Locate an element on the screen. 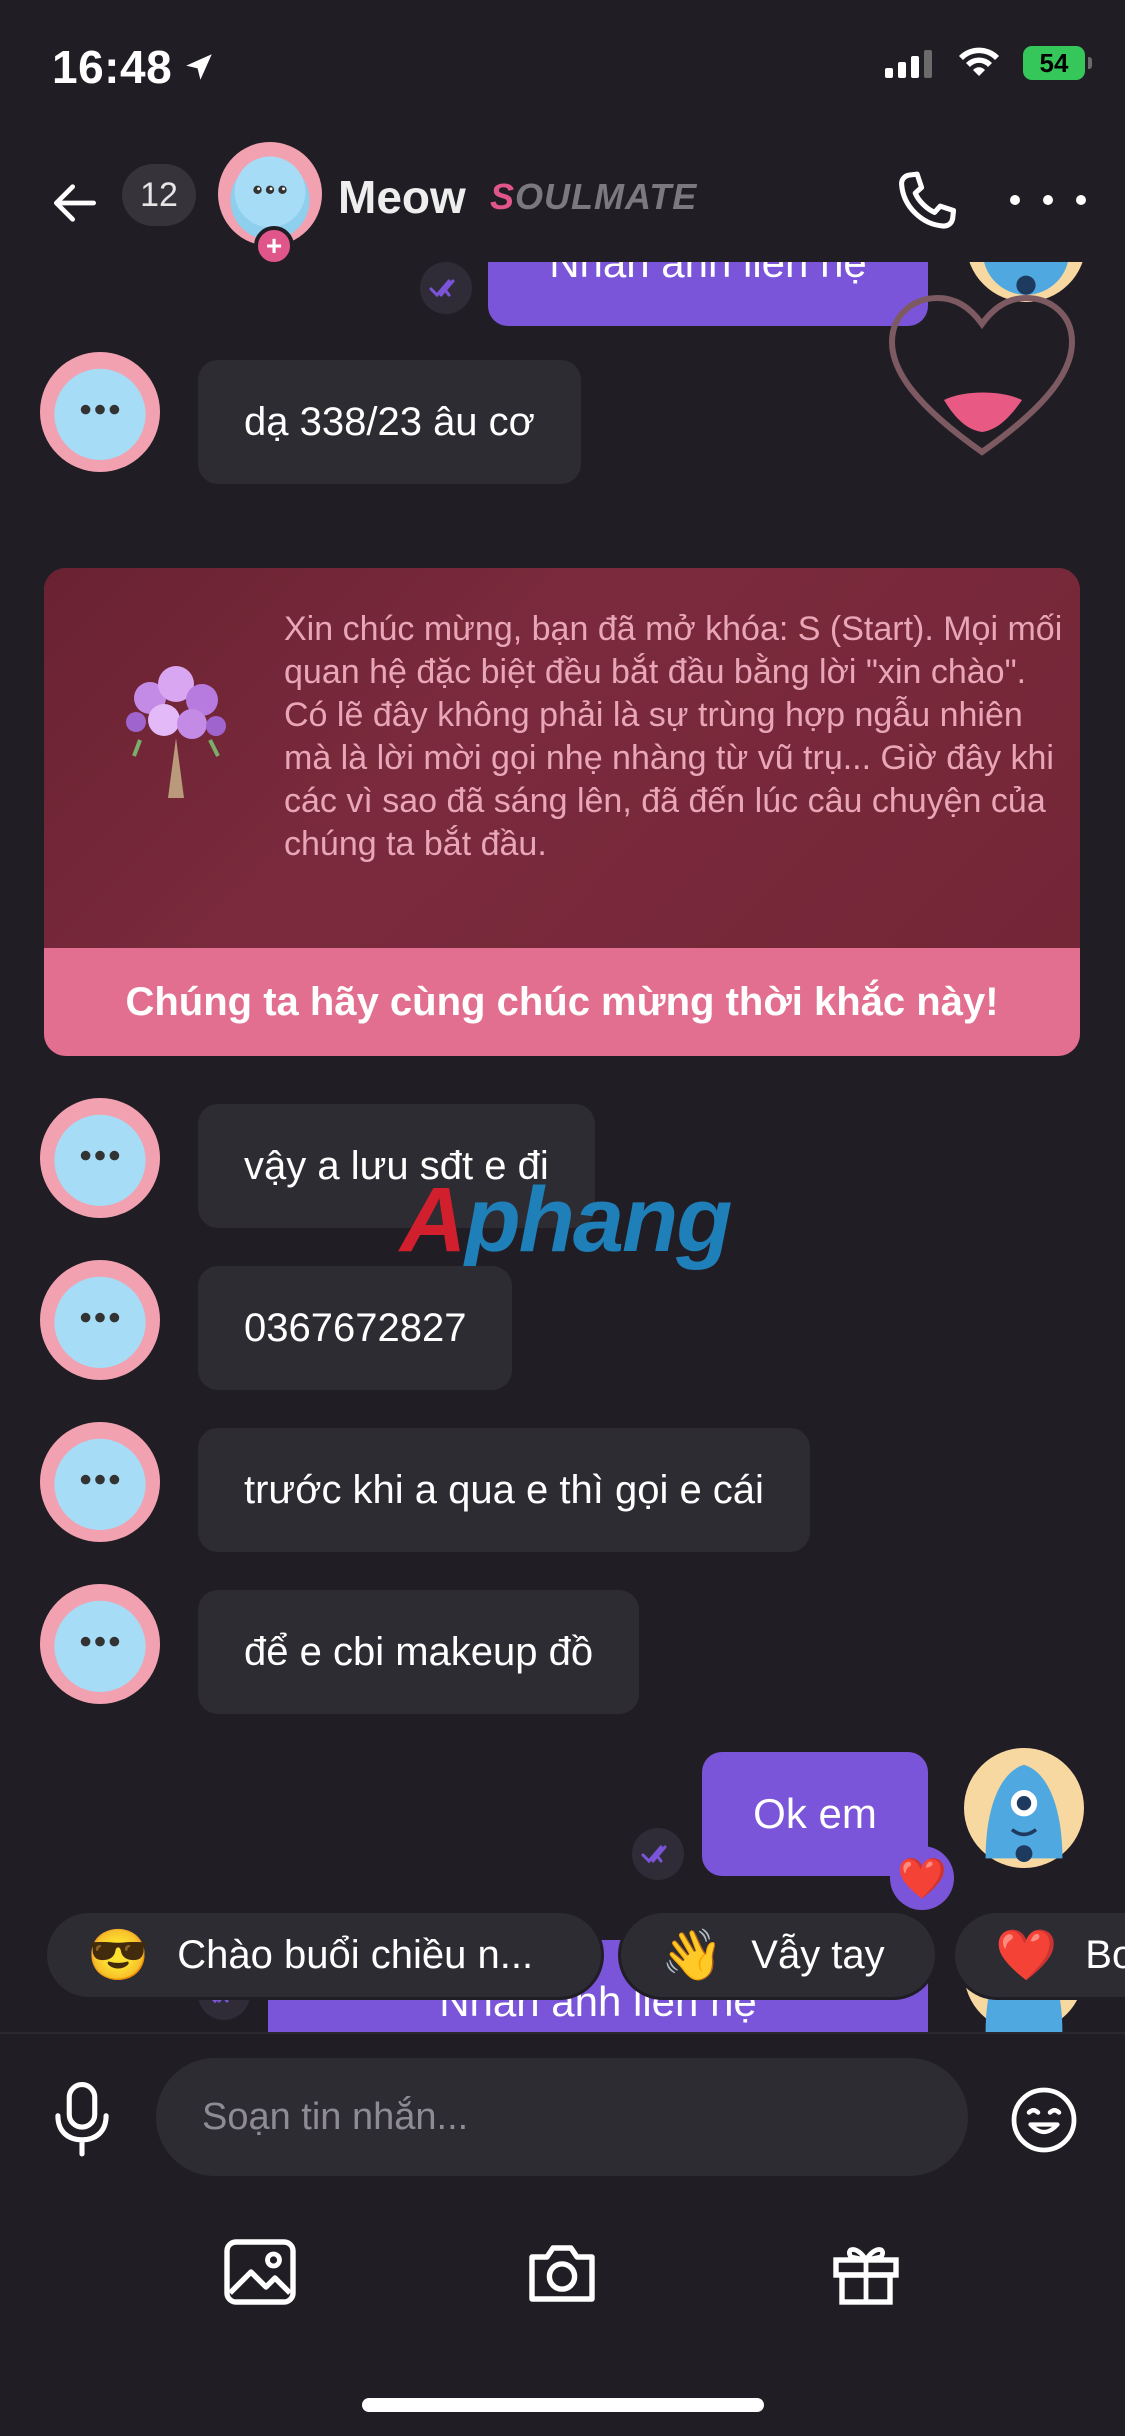  heart-icon: ❤️ is located at coordinates (1026, 1955).